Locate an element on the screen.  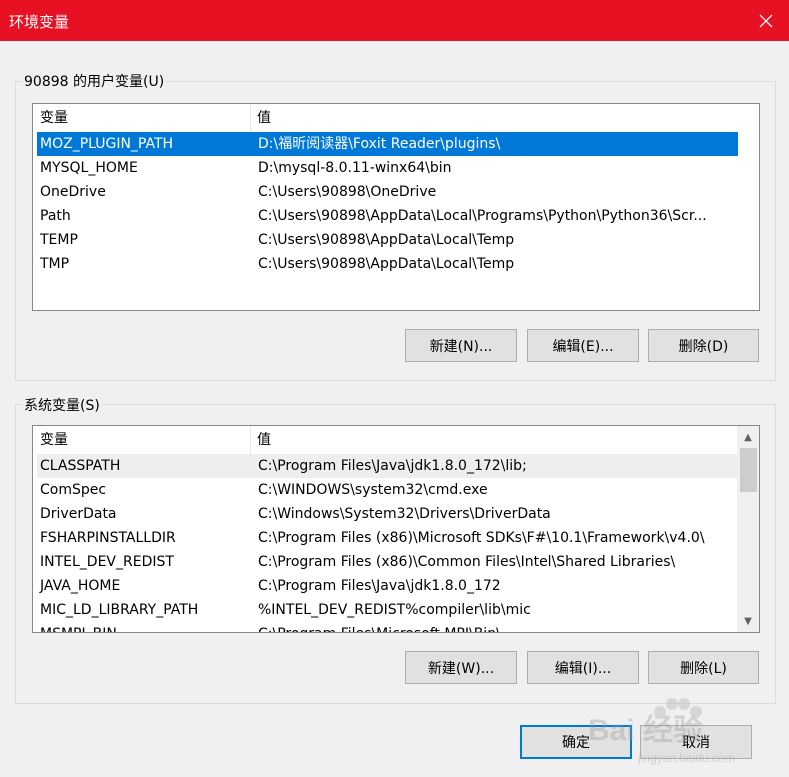
variable-name-cell: MYSQL_HOME is located at coordinates (89, 168).